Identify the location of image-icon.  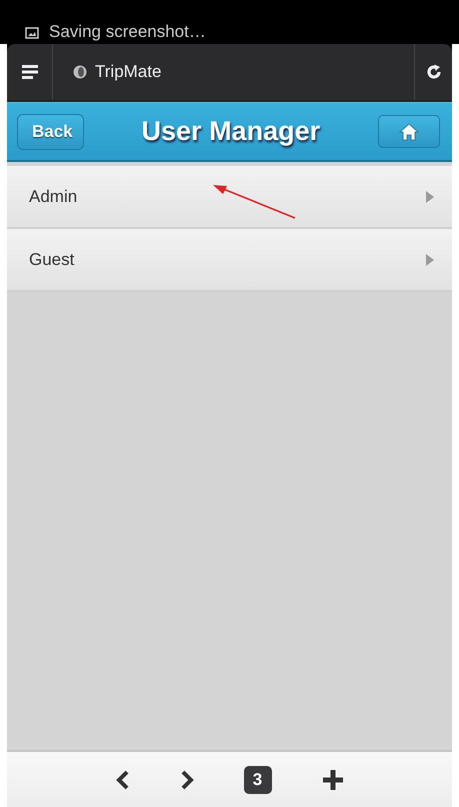
(32, 33).